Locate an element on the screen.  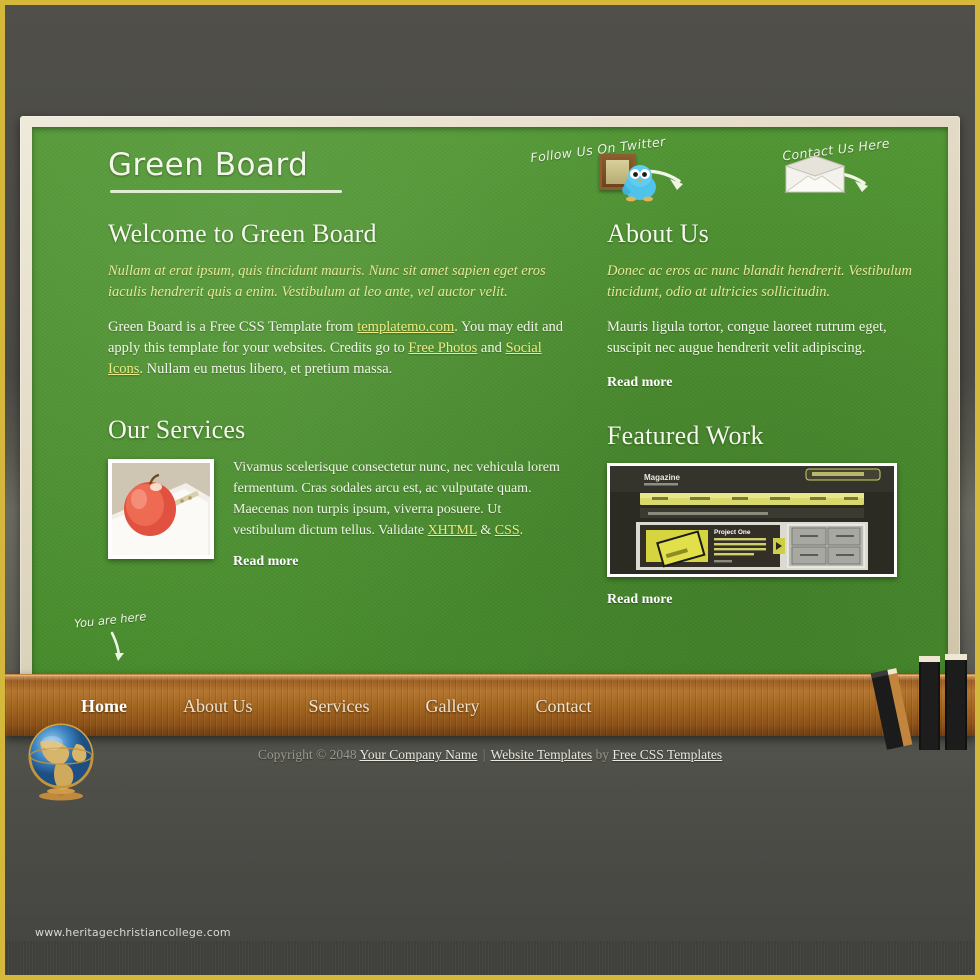
watermark-url: www.heritagechristiancollege.com is located at coordinates (133, 932).